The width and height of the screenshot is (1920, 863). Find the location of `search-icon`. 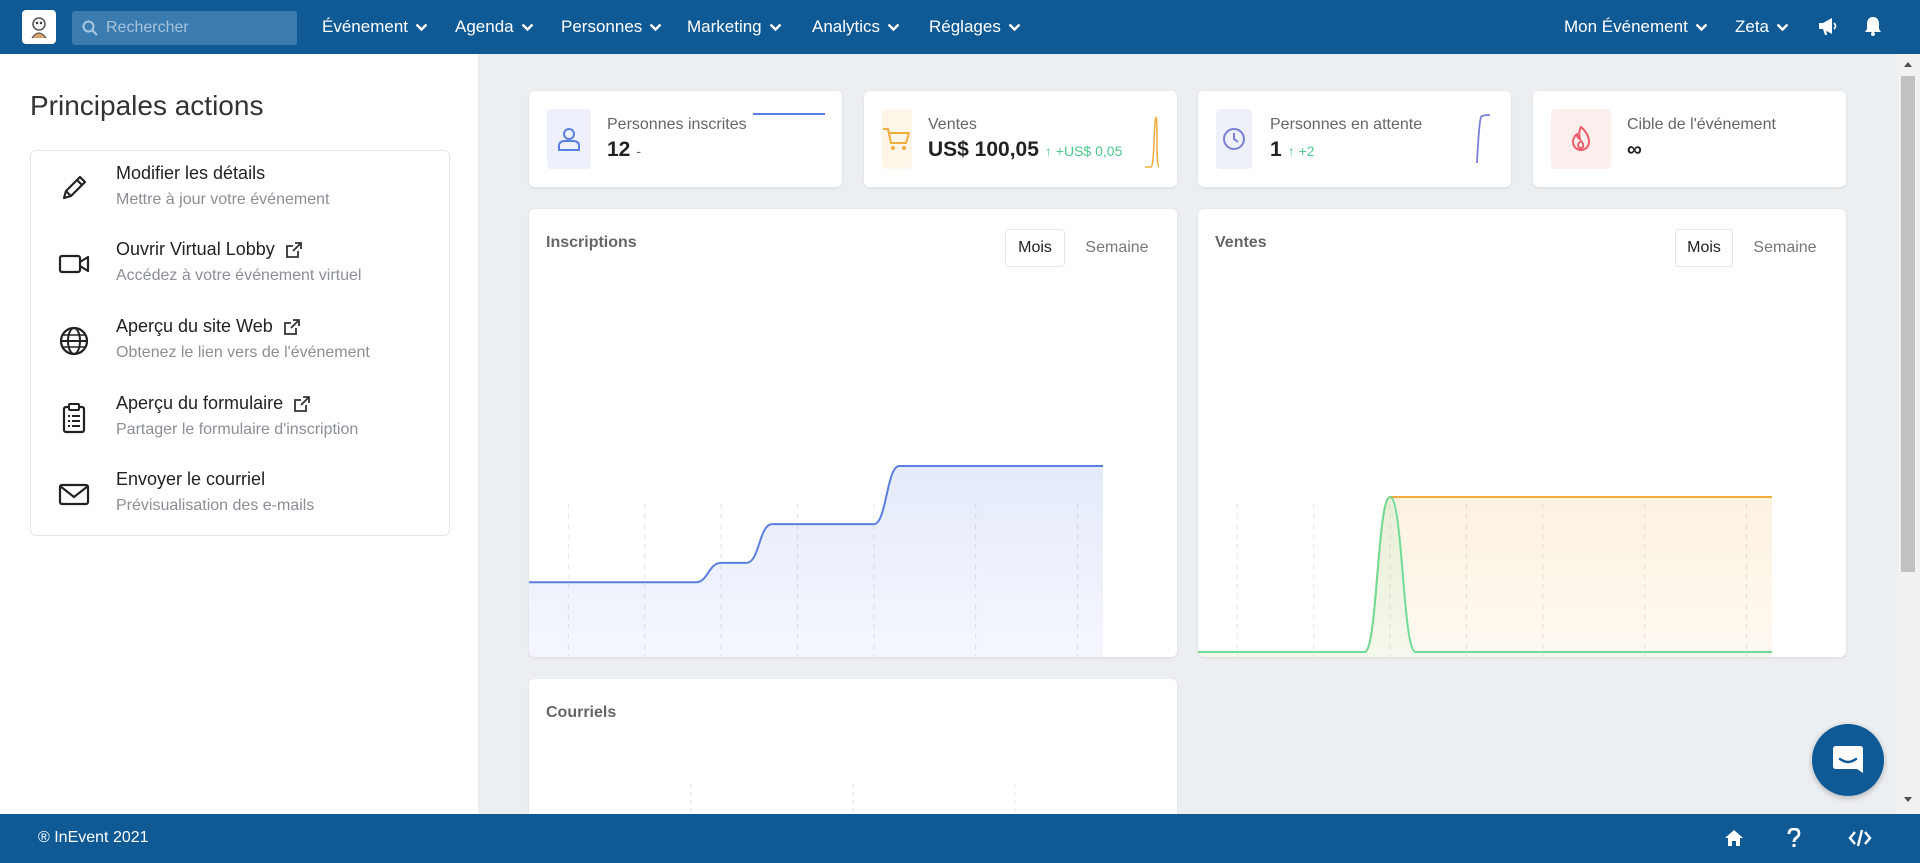

search-icon is located at coordinates (90, 28).